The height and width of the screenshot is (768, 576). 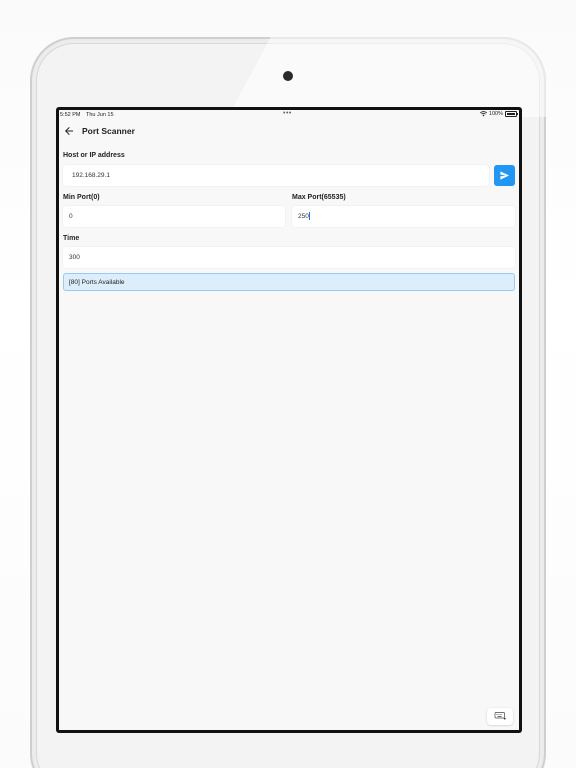 I want to click on front-camera, so click(x=288, y=76).